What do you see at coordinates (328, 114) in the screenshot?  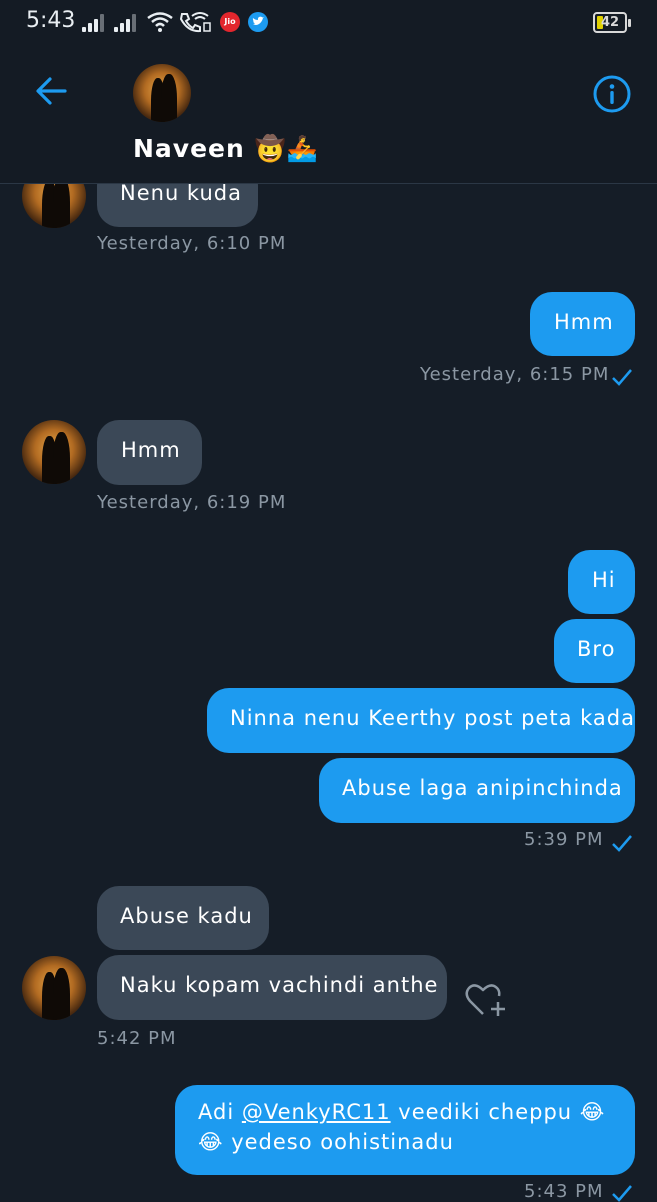 I see `conversation-header` at bounding box center [328, 114].